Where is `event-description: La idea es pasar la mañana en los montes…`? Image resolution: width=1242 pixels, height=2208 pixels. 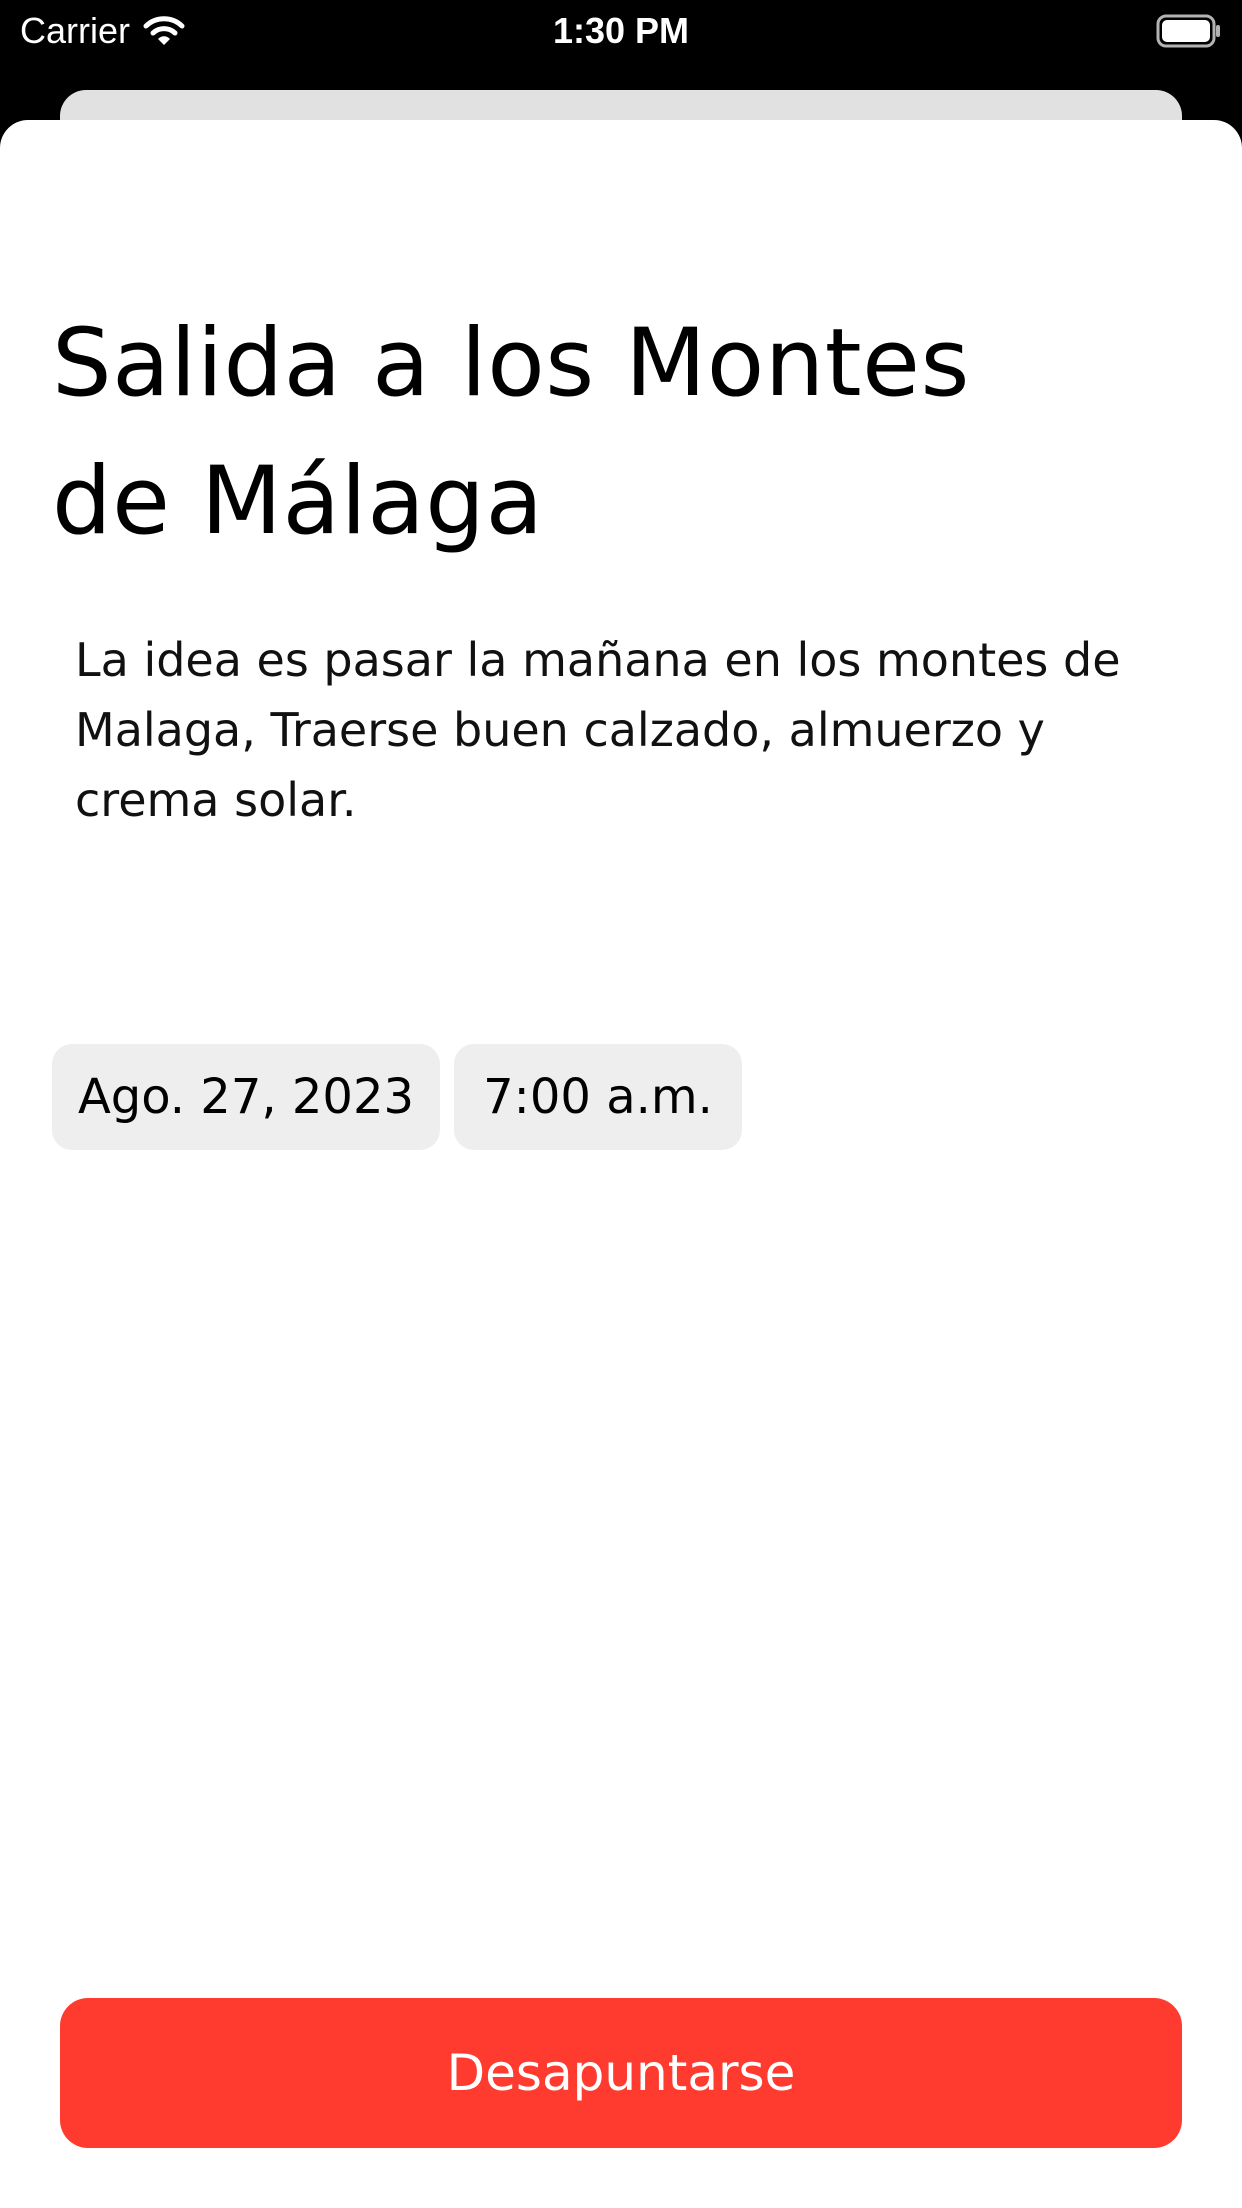 event-description: La idea es pasar la mañana en los montes… is located at coordinates (598, 730).